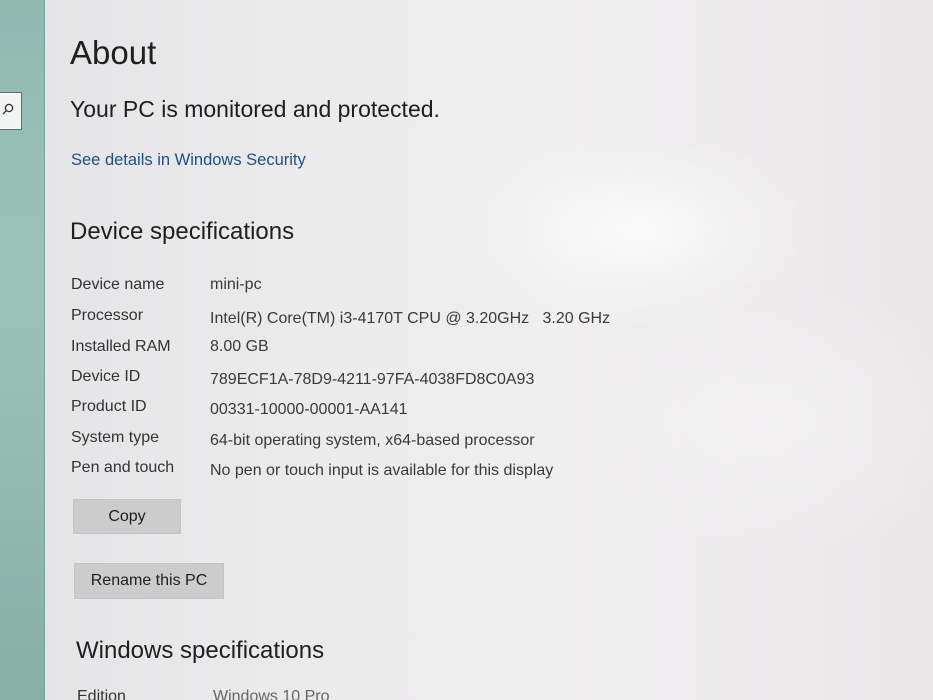  What do you see at coordinates (101, 694) in the screenshot?
I see `spec-label: Edition` at bounding box center [101, 694].